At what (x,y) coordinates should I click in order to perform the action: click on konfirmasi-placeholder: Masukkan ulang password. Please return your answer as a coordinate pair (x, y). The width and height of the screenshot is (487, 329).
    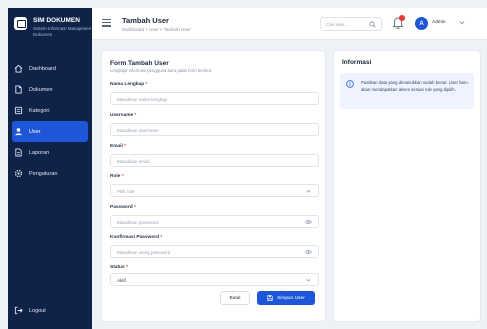
    Looking at the image, I should click on (144, 252).